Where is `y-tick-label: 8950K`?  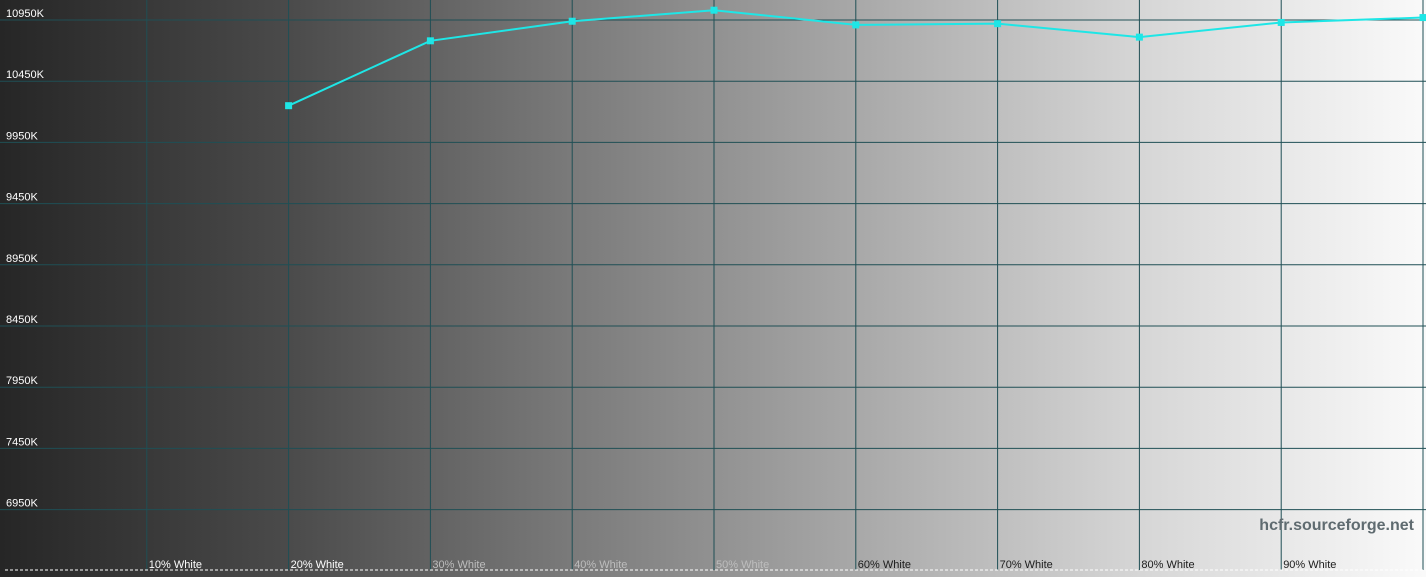
y-tick-label: 8950K is located at coordinates (22, 259).